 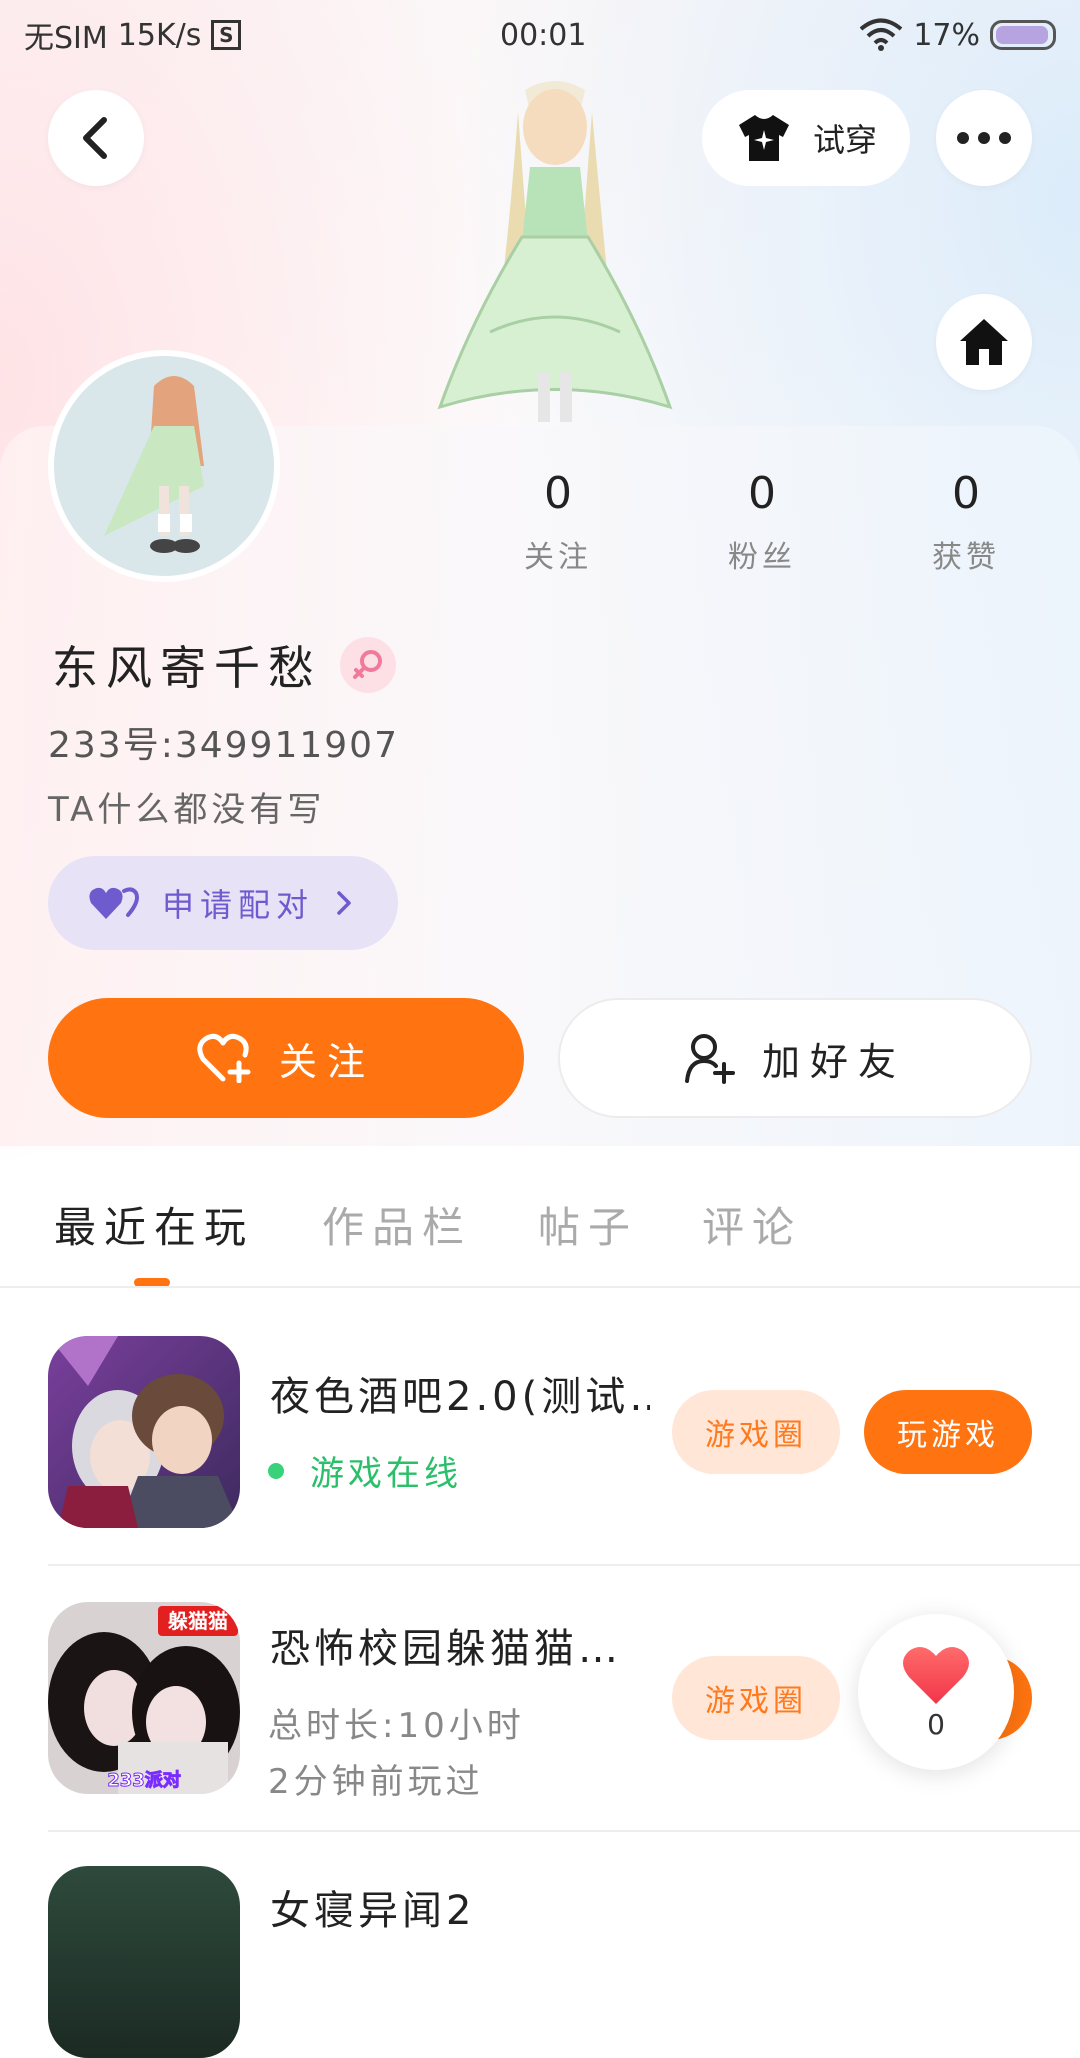 What do you see at coordinates (540, 1944) in the screenshot?
I see `list-item: 女寝异闻2` at bounding box center [540, 1944].